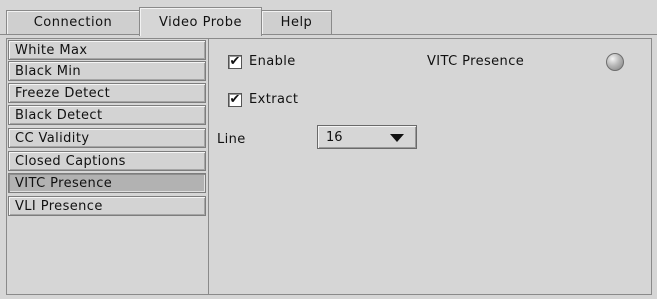 This screenshot has width=657, height=299. Describe the element at coordinates (272, 61) in the screenshot. I see `enable-label: Enable` at that location.